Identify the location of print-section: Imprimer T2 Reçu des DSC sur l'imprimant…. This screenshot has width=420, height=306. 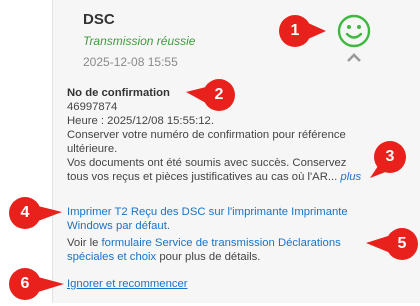
(217, 219).